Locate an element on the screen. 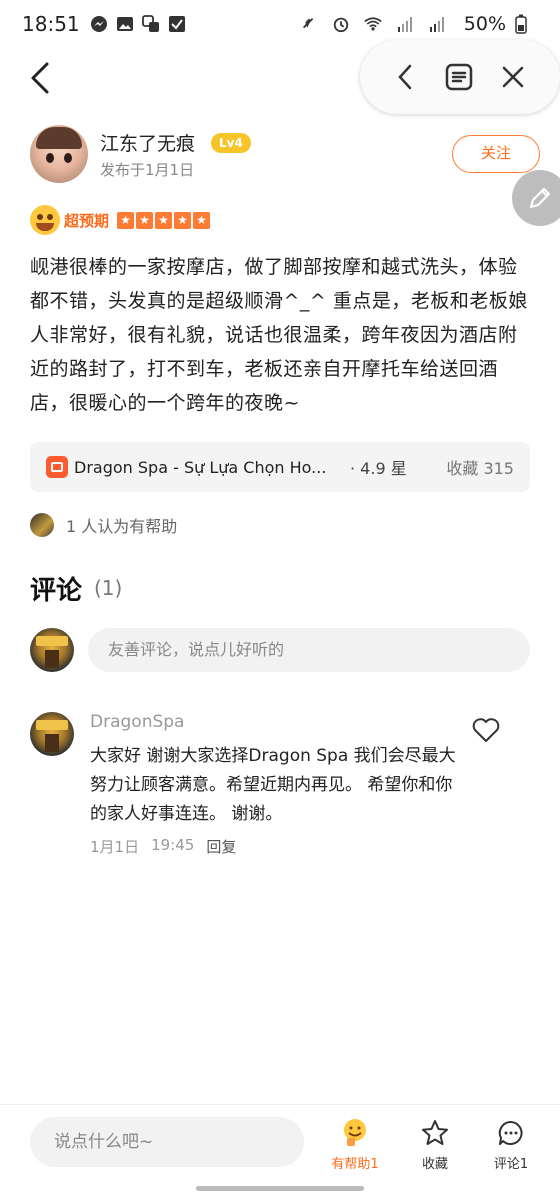  close-icon is located at coordinates (513, 77).